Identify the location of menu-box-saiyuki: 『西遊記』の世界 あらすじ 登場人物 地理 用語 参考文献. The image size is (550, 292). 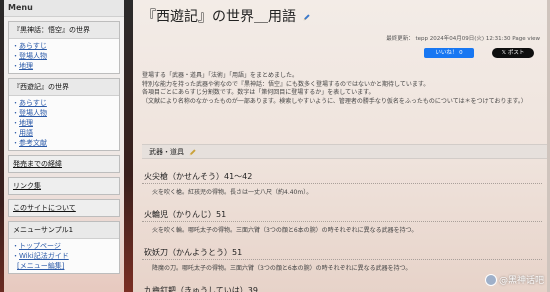
(64, 114).